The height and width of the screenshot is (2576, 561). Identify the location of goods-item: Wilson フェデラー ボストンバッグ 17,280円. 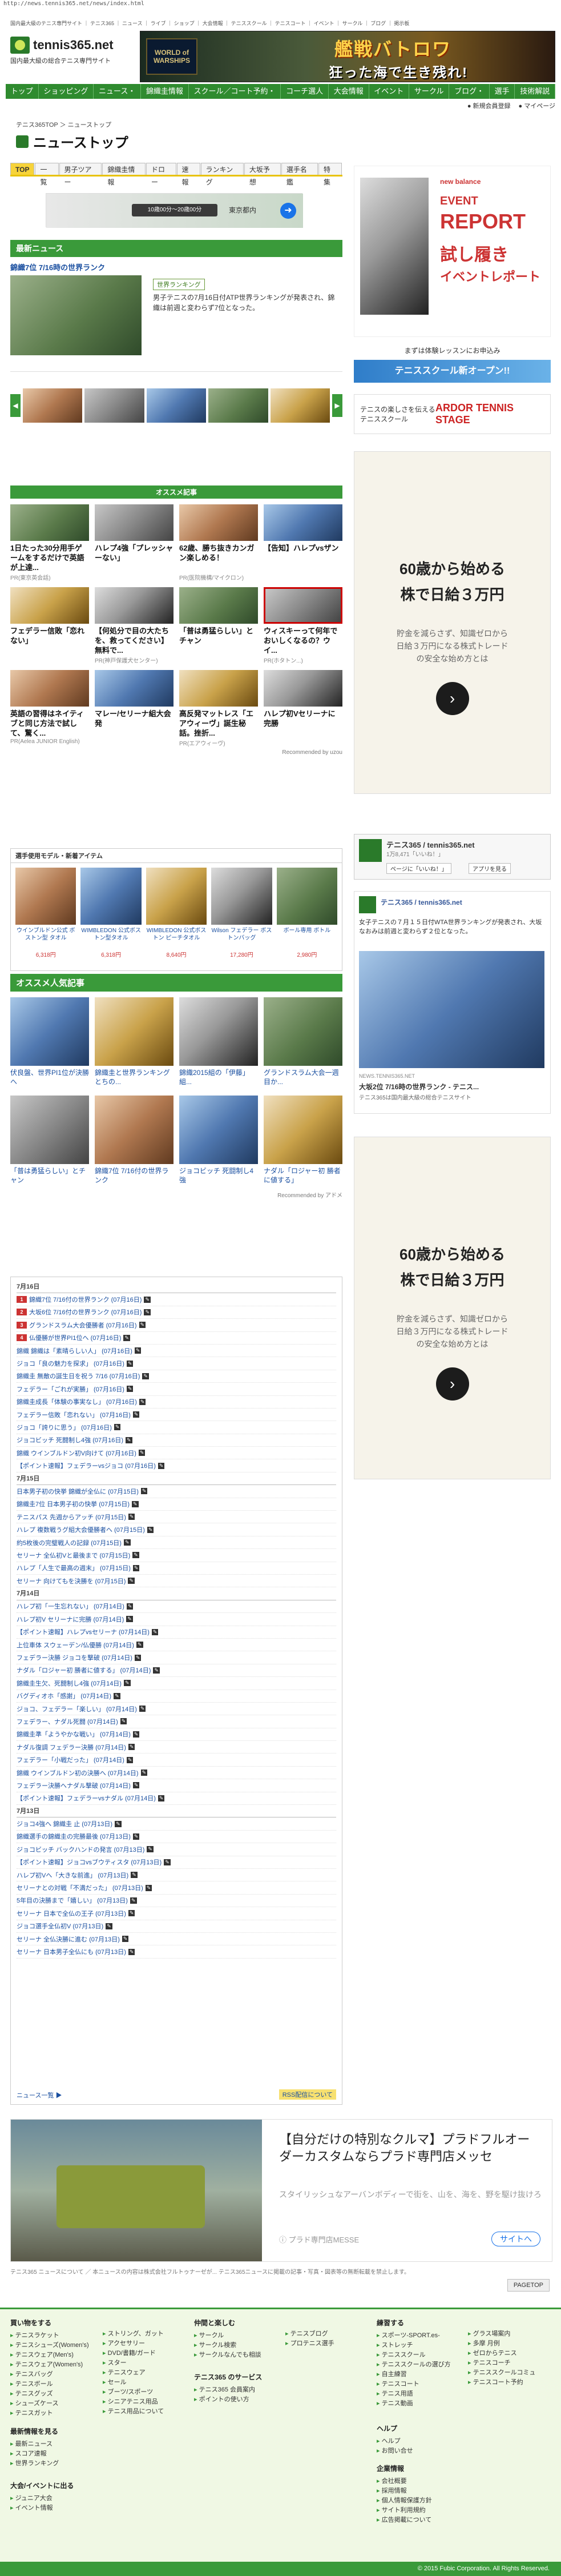
(241, 913).